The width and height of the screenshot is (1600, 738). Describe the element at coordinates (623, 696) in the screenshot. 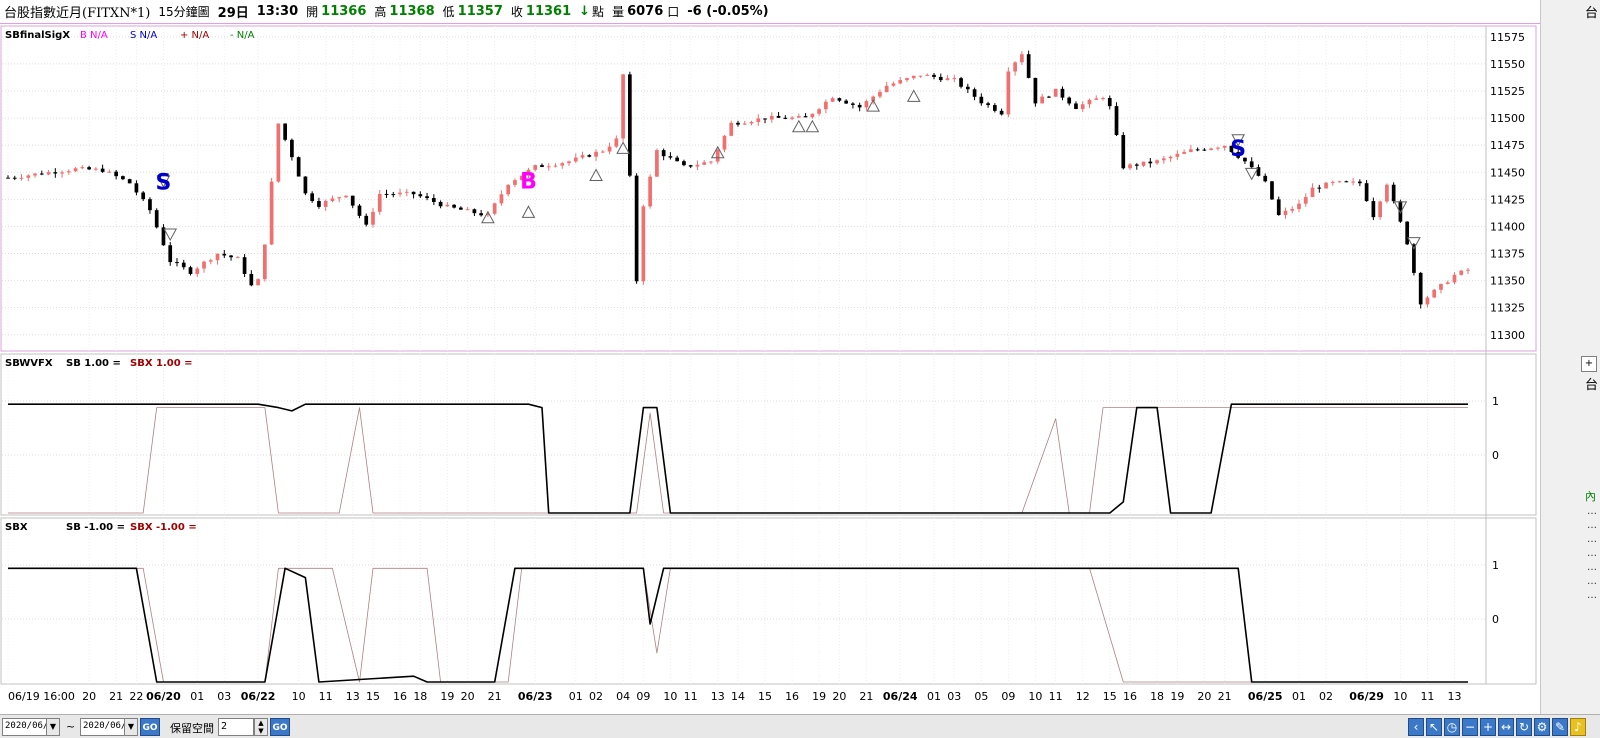

I see `time-tick-label: 04` at that location.